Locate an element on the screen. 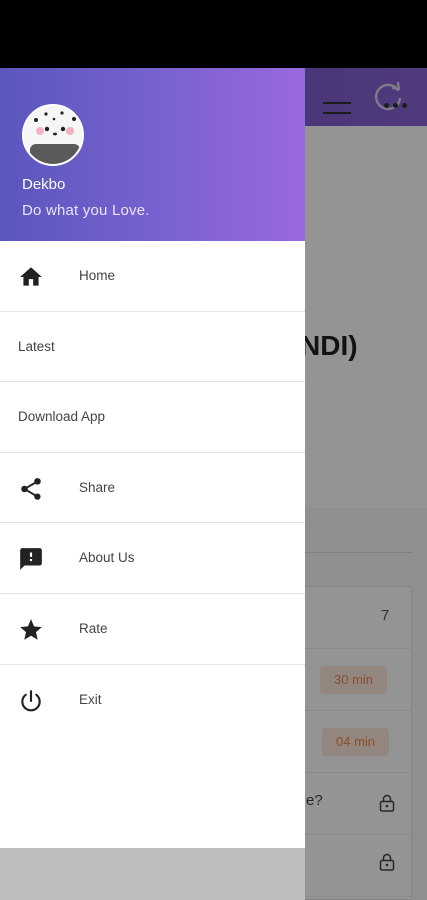 This screenshot has width=427, height=900. seal-mascot-icon is located at coordinates (53, 135).